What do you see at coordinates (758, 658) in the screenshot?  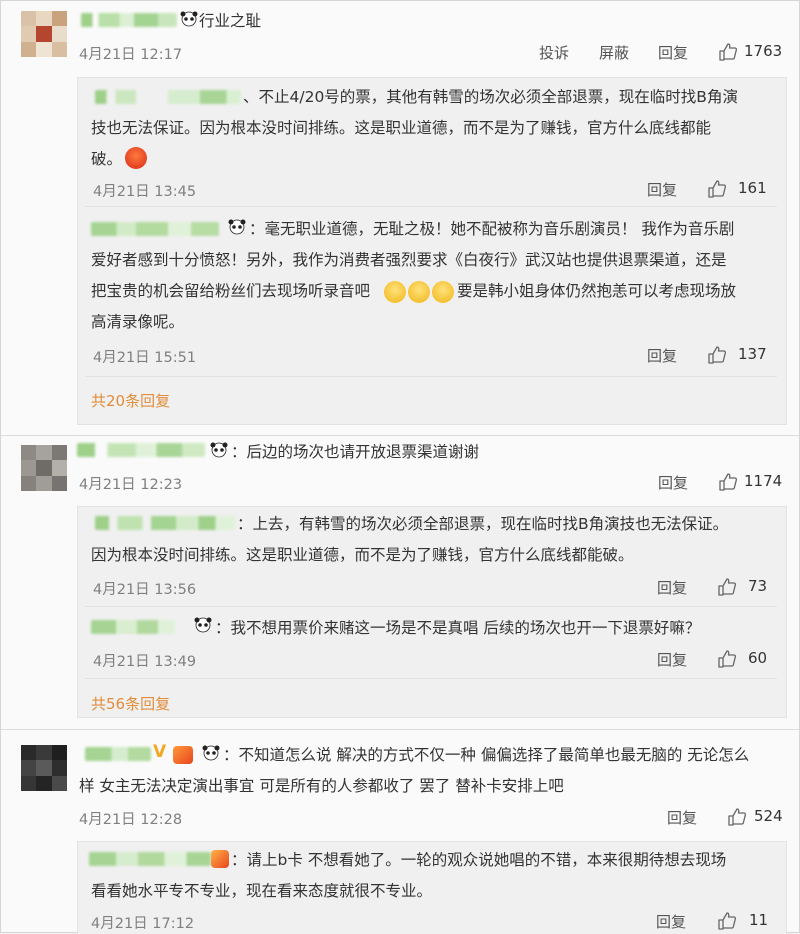 I see `like-count: 60` at bounding box center [758, 658].